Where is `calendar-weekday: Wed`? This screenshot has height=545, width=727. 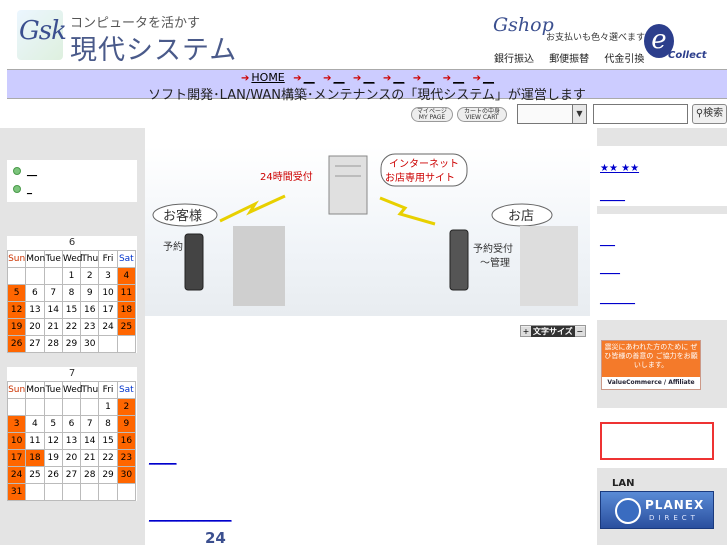 calendar-weekday: Wed is located at coordinates (71, 259).